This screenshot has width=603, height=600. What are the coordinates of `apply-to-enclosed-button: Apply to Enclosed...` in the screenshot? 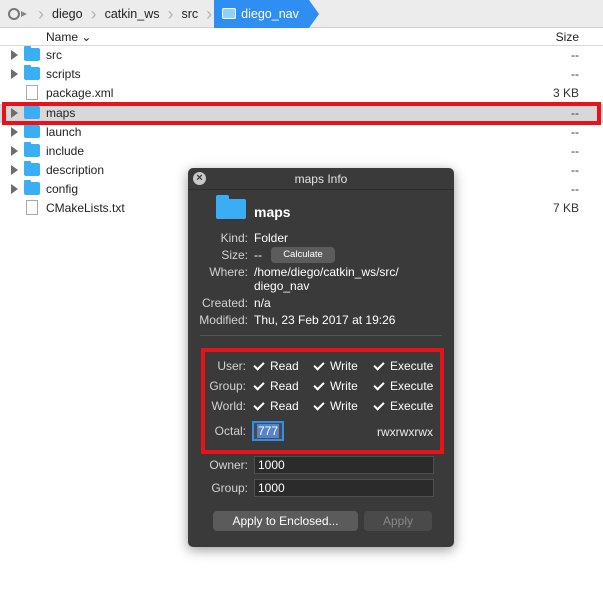 It's located at (285, 521).